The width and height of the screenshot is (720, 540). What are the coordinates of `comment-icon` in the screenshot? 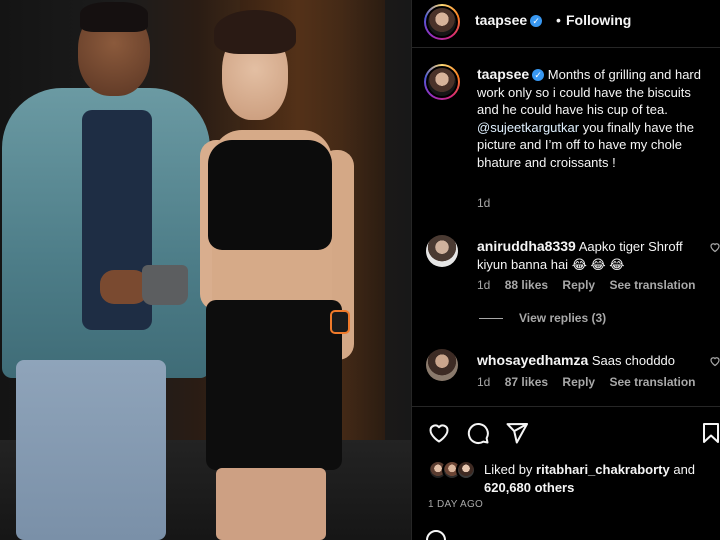 It's located at (478, 433).